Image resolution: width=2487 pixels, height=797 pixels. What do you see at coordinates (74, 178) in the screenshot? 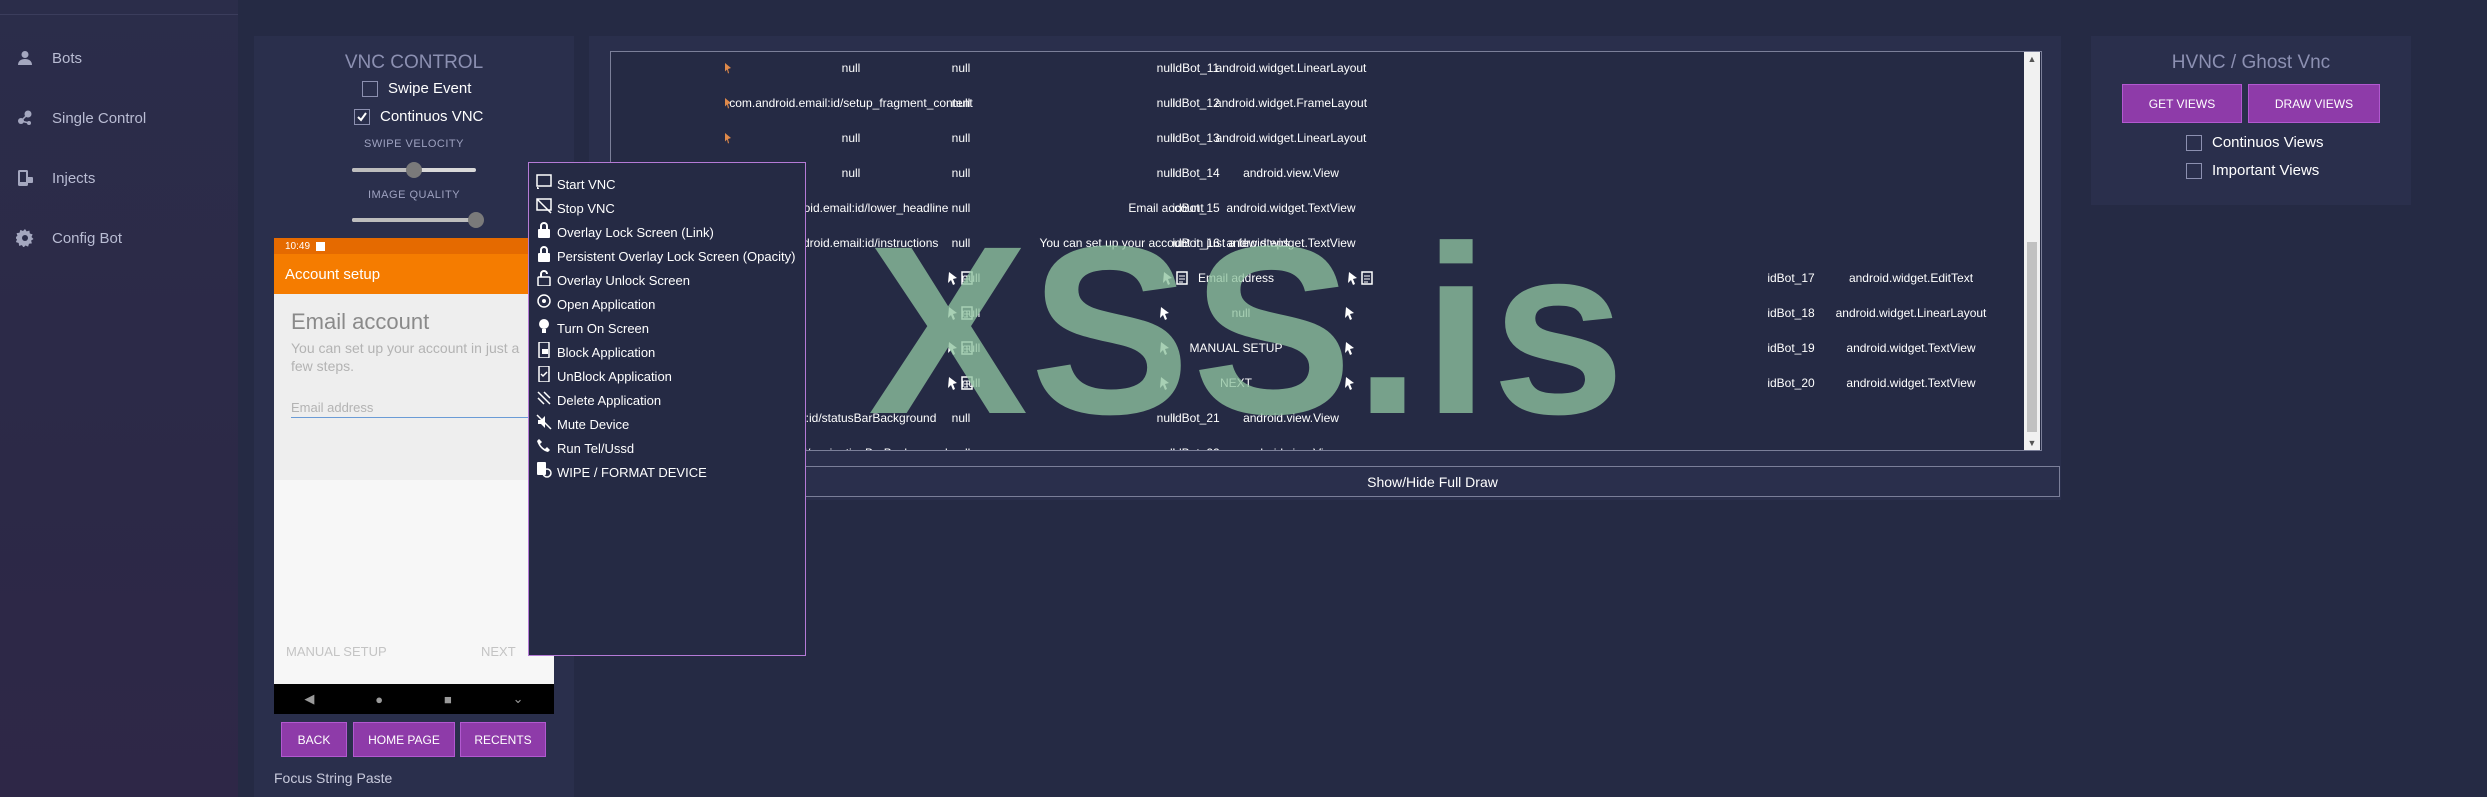
I see `sidebar-item-label: Injects` at bounding box center [74, 178].